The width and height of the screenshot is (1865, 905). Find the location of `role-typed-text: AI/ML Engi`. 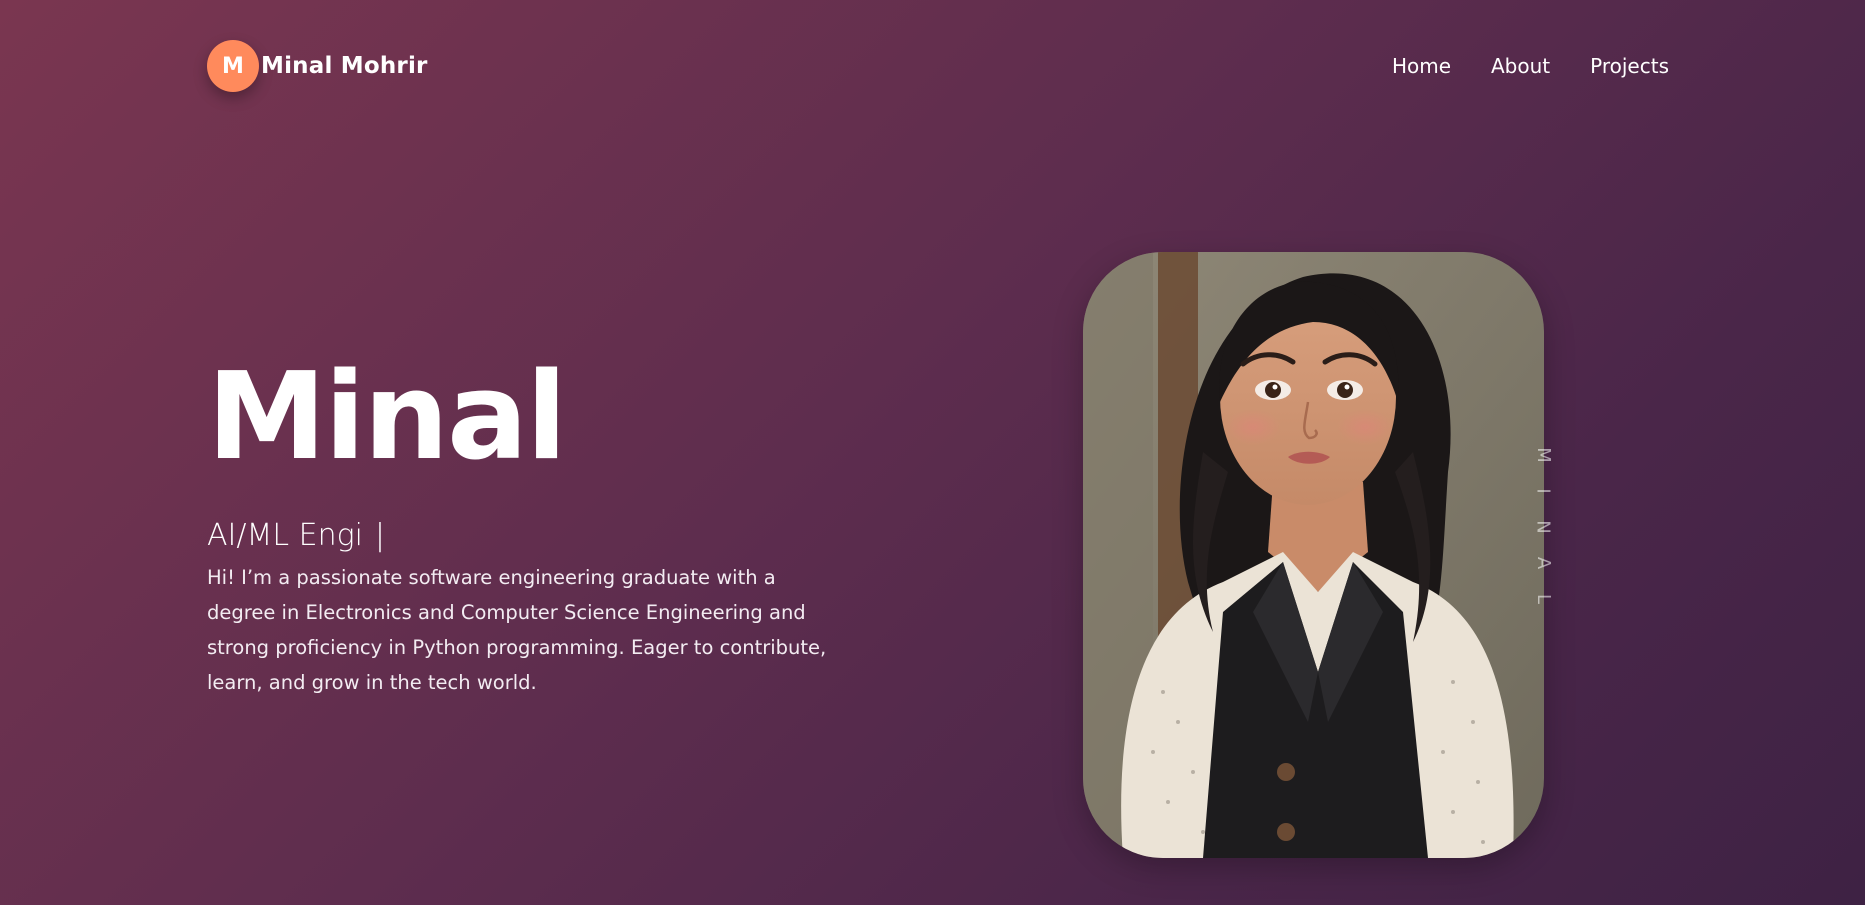

role-typed-text: AI/ML Engi is located at coordinates (285, 535).